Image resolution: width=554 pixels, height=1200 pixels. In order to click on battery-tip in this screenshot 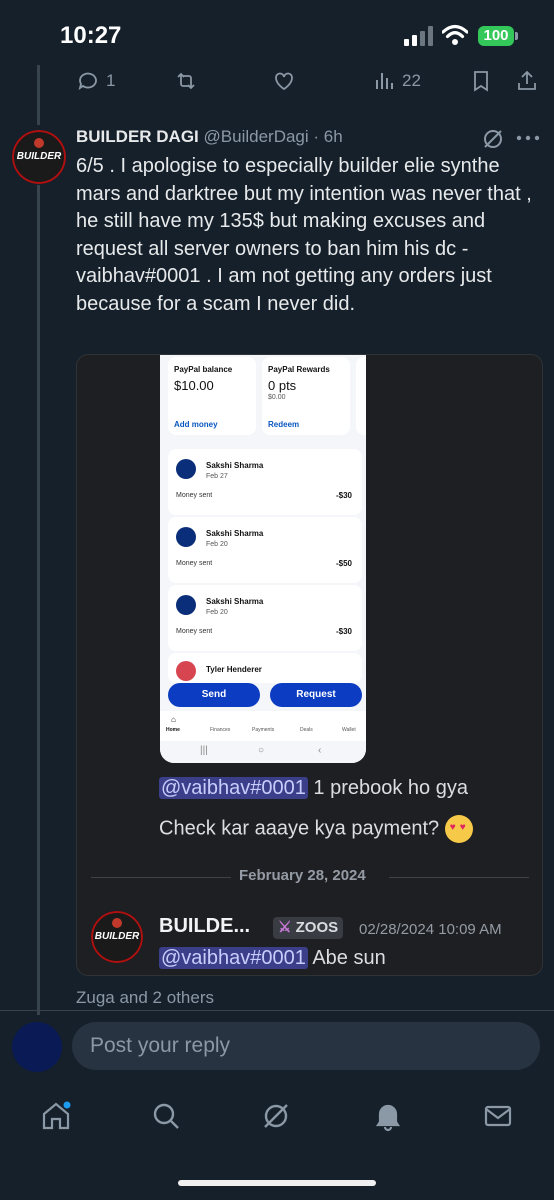, I will do `click(516, 36)`.